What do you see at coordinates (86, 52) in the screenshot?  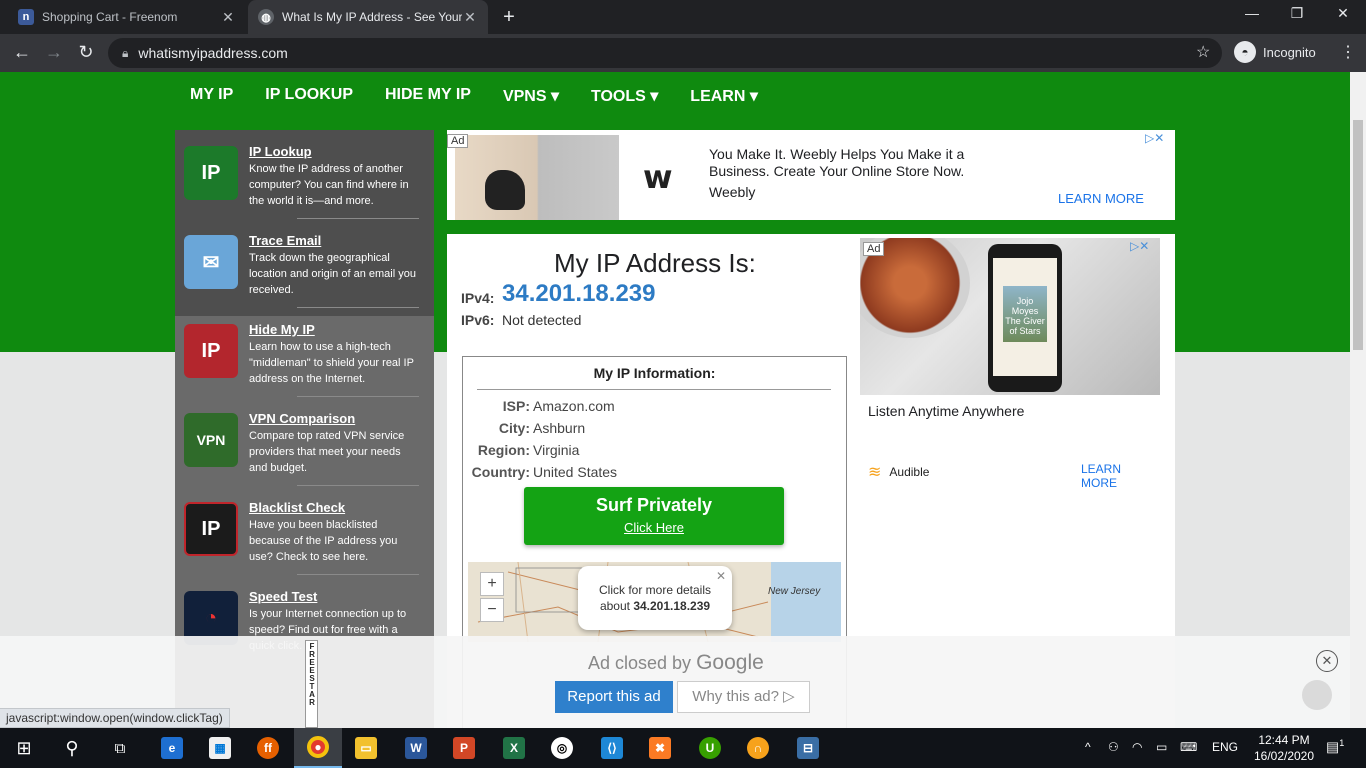 I see `reload-icon: ↻` at bounding box center [86, 52].